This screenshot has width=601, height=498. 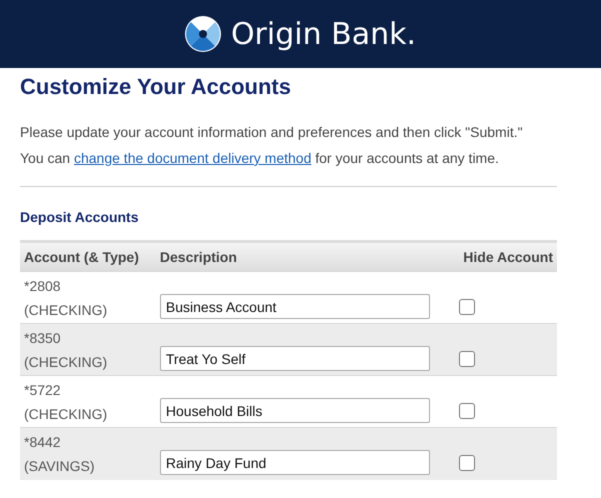 What do you see at coordinates (323, 34) in the screenshot?
I see `brand-name: Origin Bank.` at bounding box center [323, 34].